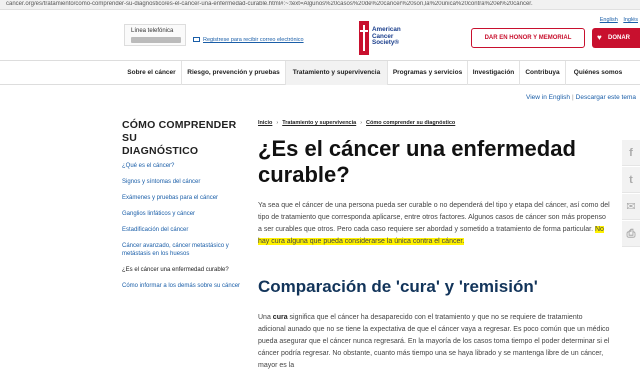 The height and width of the screenshot is (376, 640). What do you see at coordinates (196, 40) in the screenshot?
I see `envelope-icon` at bounding box center [196, 40].